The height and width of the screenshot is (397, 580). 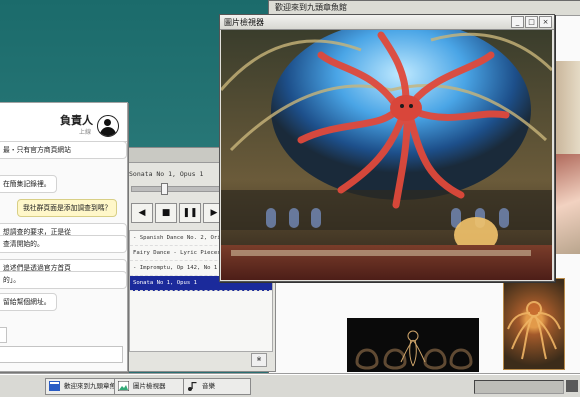 What do you see at coordinates (531, 22) in the screenshot?
I see `maximize-button: □` at bounding box center [531, 22].